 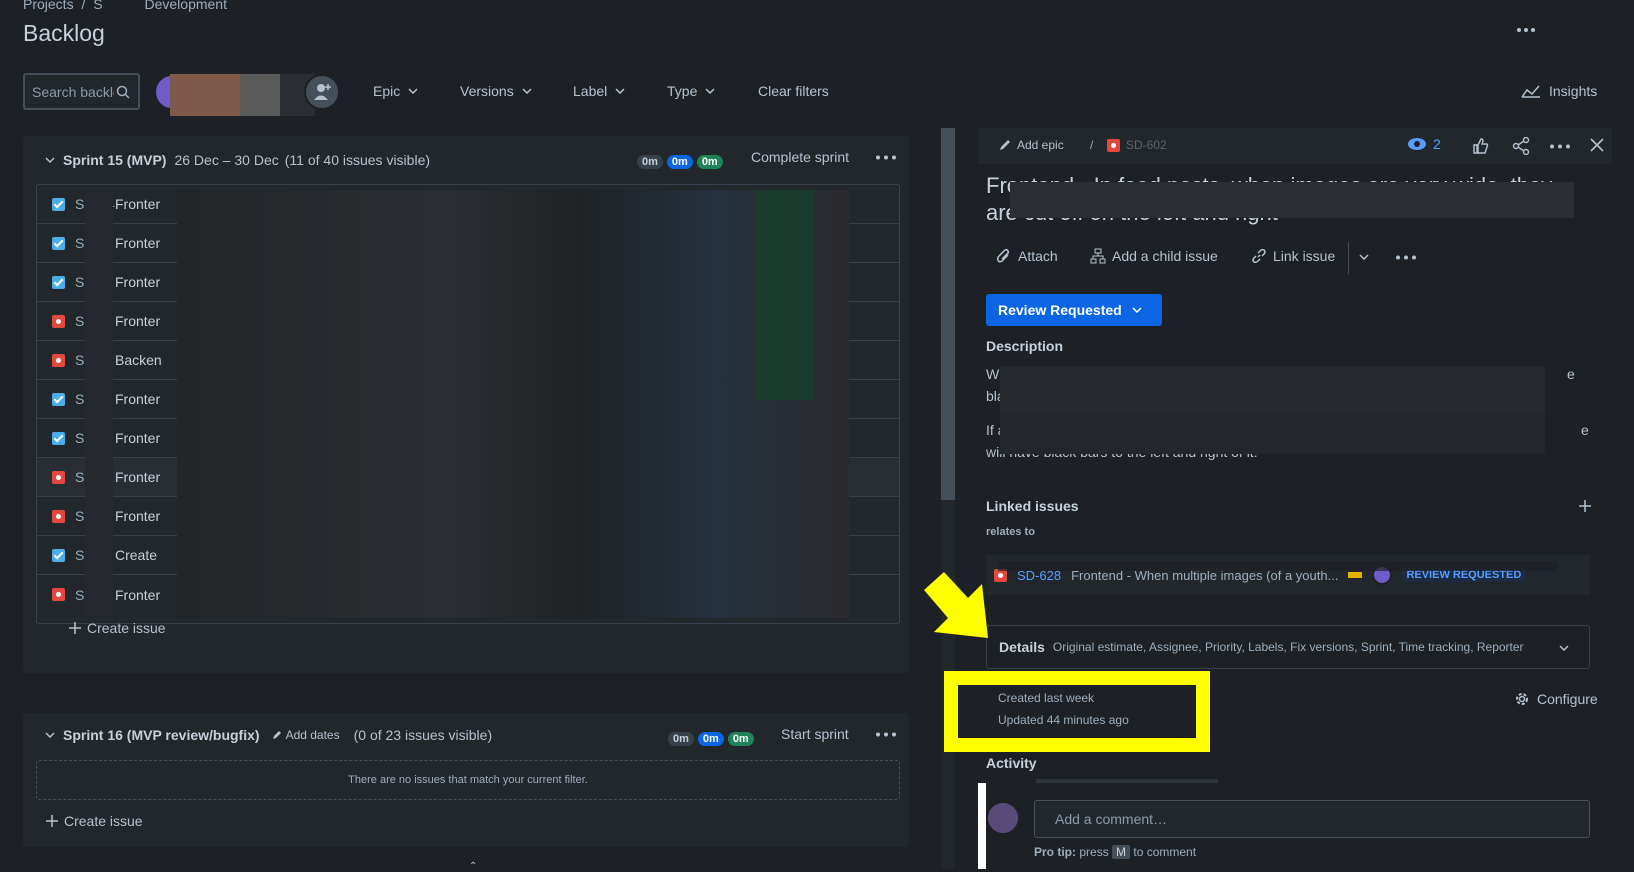 I want to click on versions-filter: Versions, so click(x=496, y=91).